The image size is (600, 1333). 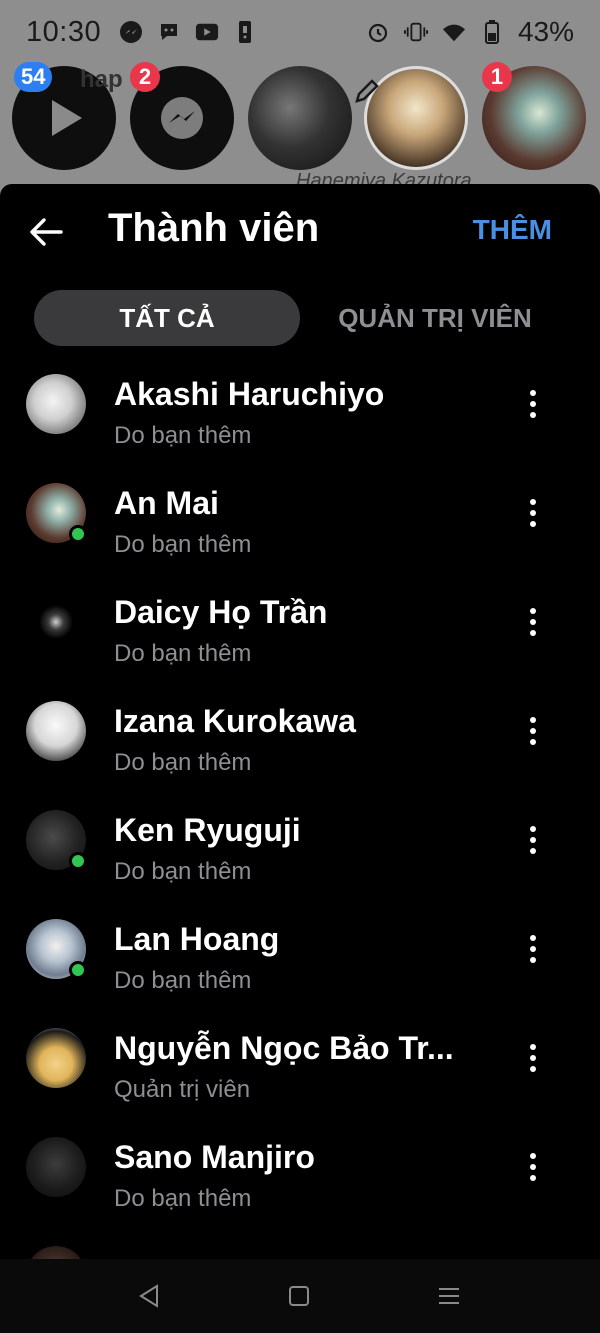 I want to click on battery-percent: 43%, so click(x=545, y=31).